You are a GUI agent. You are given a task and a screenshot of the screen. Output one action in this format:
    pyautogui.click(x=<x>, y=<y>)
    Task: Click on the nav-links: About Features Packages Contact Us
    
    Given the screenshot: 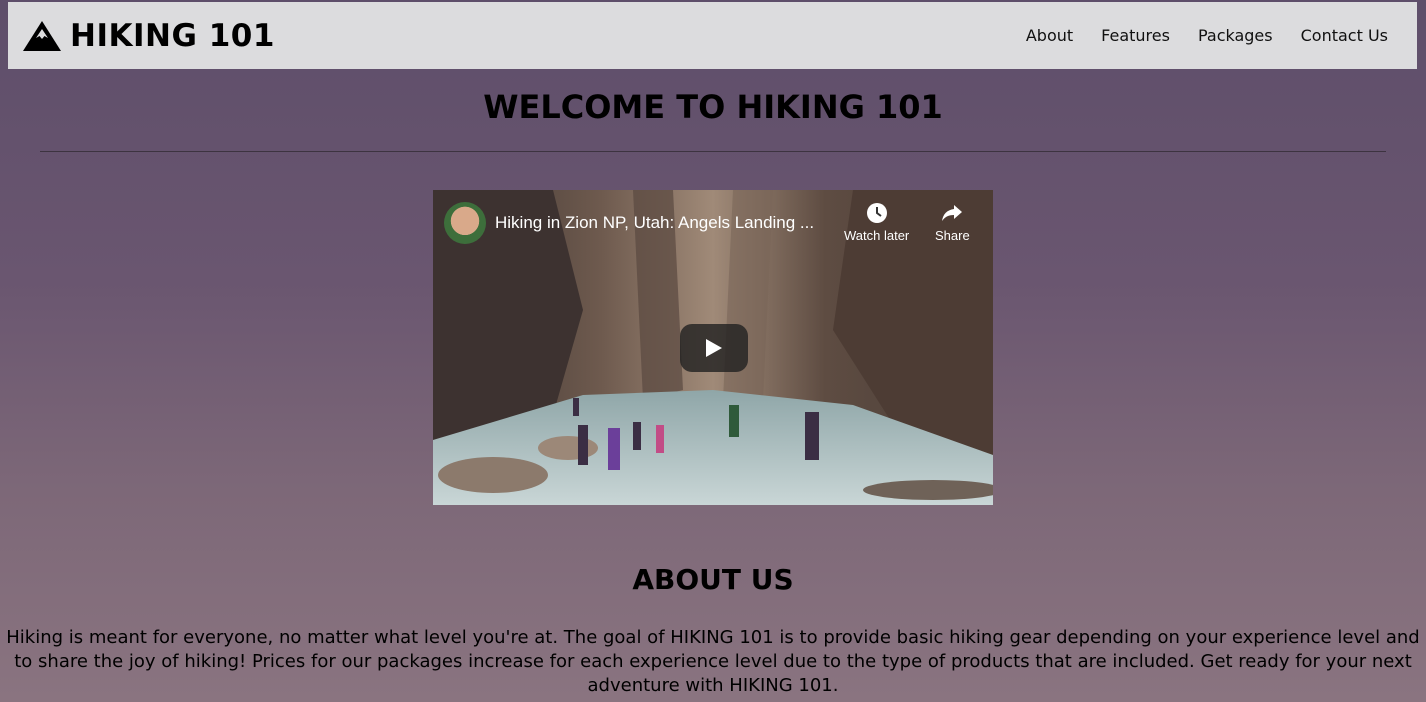 What is the action you would take?
    pyautogui.click(x=1207, y=35)
    